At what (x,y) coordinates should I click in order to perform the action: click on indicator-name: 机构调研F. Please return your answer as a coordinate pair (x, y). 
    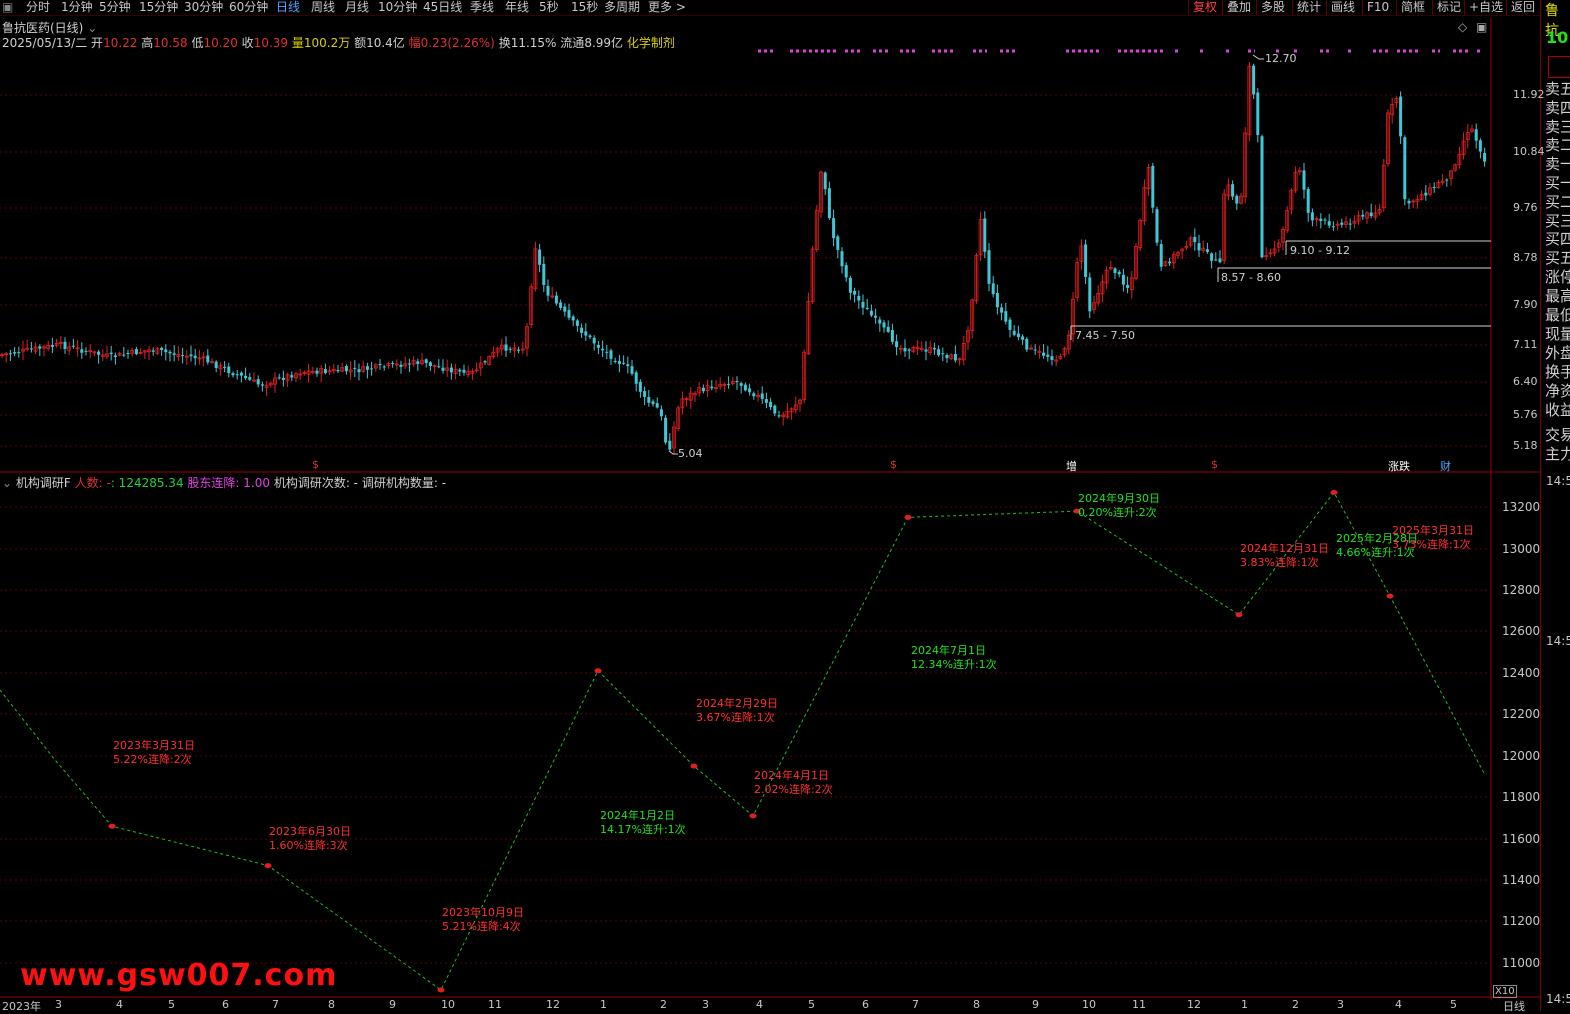
    Looking at the image, I should click on (43, 483).